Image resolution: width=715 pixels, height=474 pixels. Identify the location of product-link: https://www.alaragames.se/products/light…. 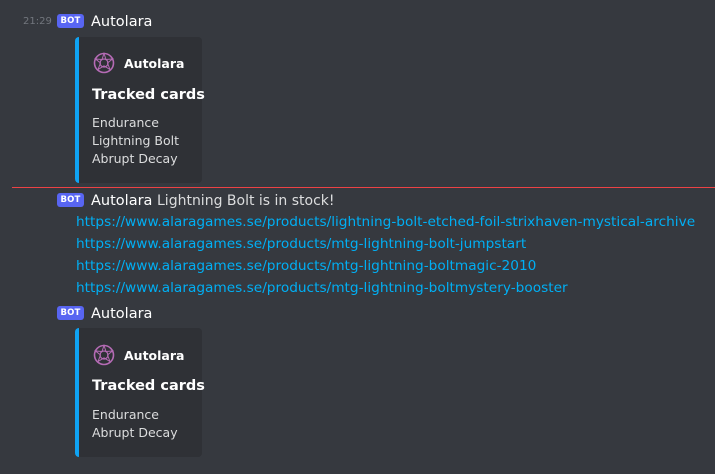
(385, 222).